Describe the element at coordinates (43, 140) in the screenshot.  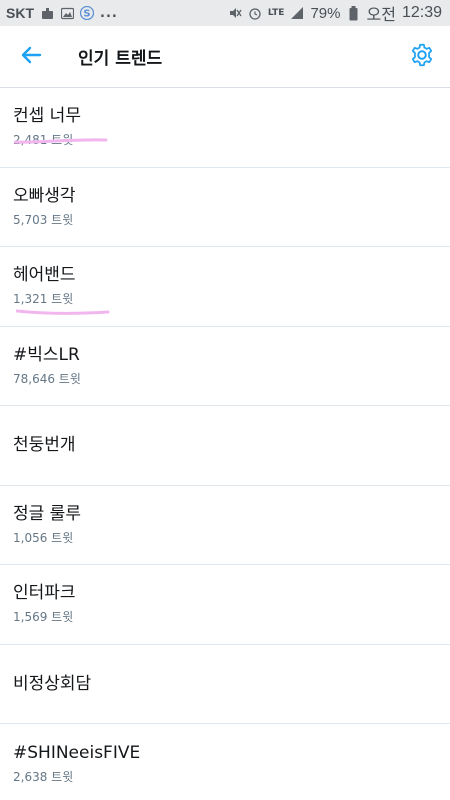
I see `trend-tweet-count: 2,481 트윗` at that location.